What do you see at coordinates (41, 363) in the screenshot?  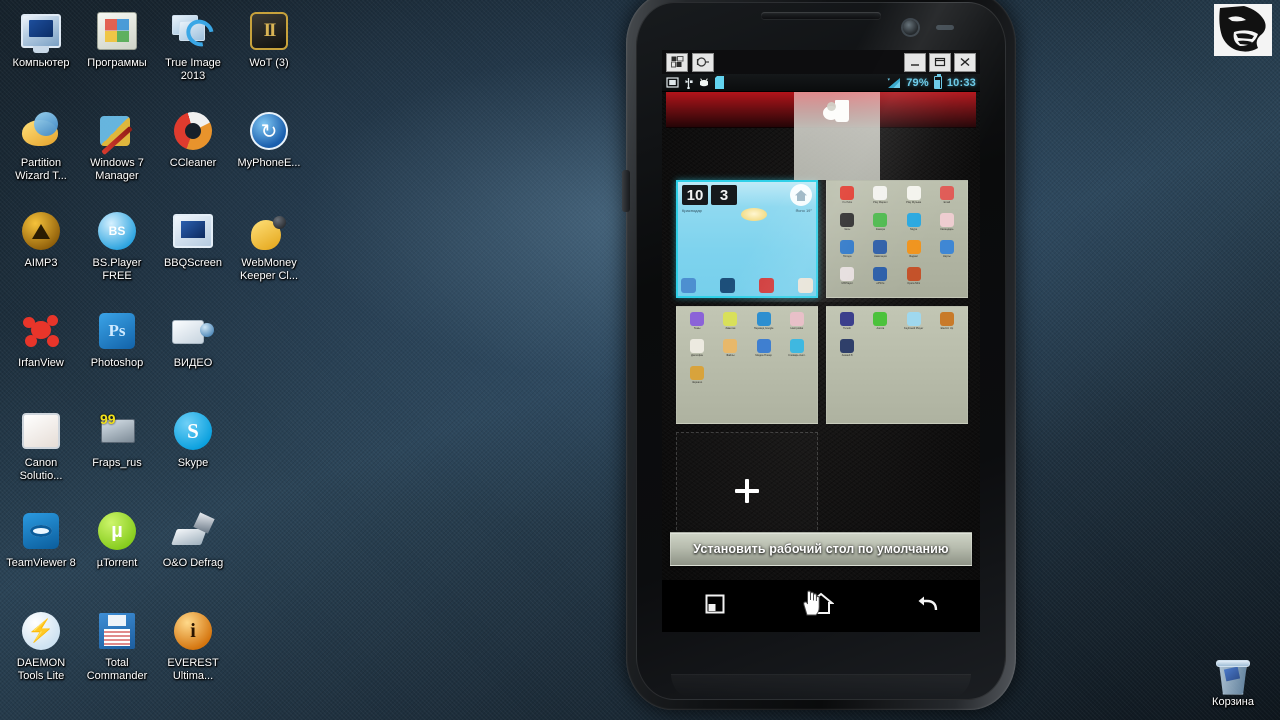 I see `desktop-icon-label: IrfanView` at bounding box center [41, 363].